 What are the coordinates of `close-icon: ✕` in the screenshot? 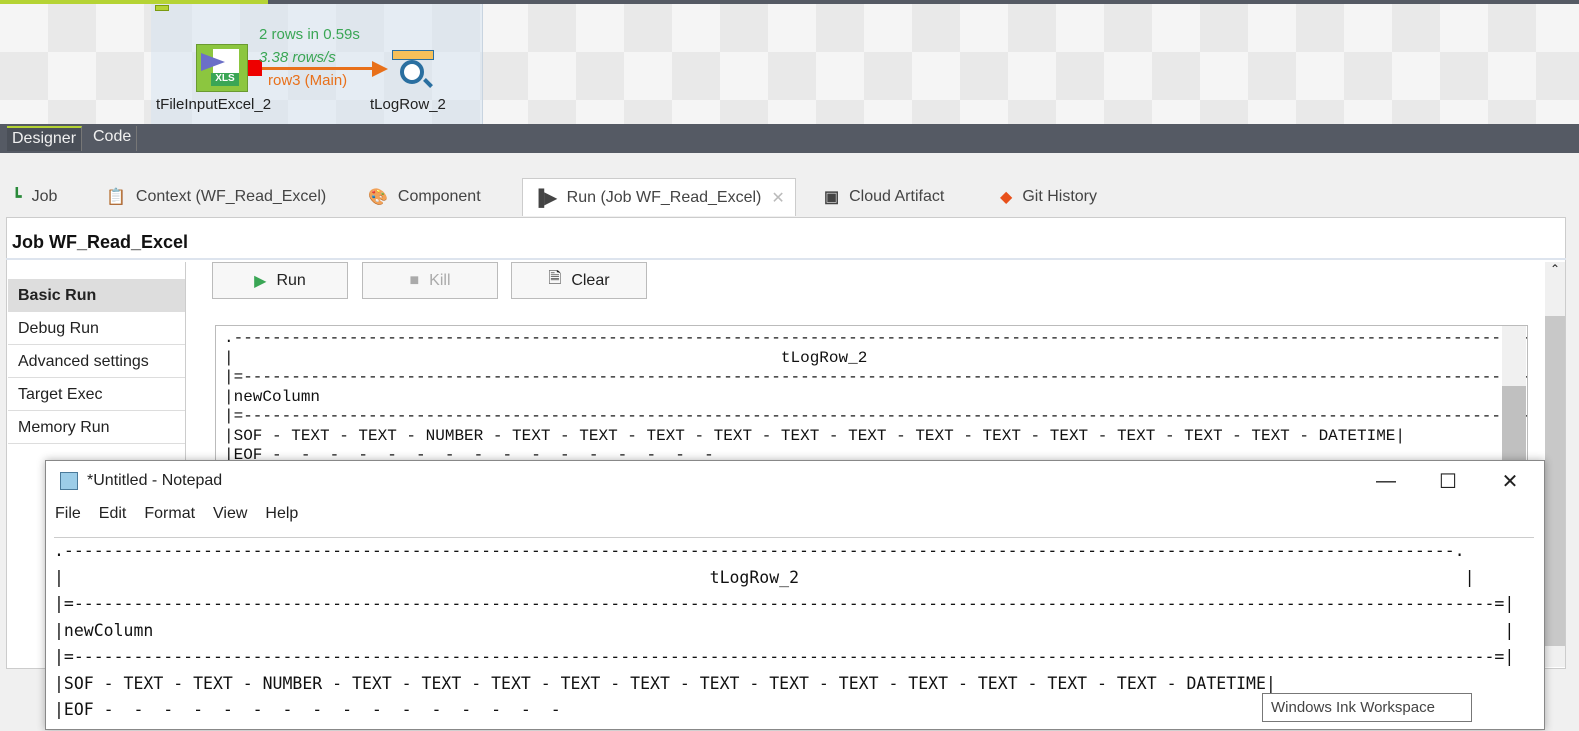 It's located at (777, 198).